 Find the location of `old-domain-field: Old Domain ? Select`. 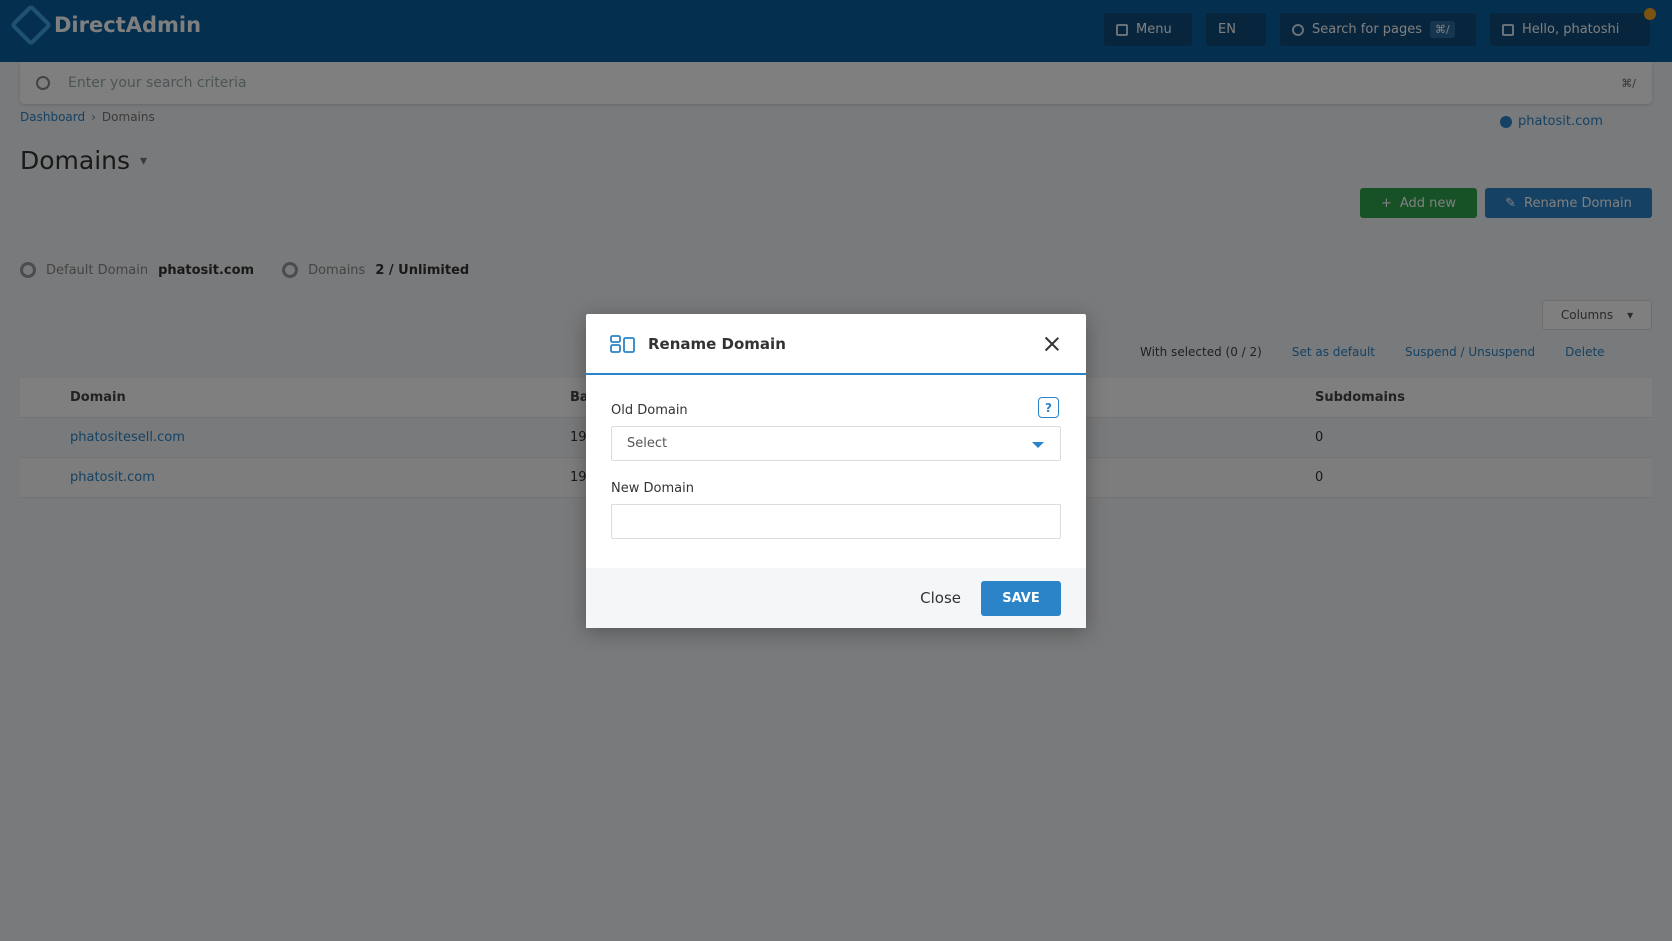

old-domain-field: Old Domain ? Select is located at coordinates (836, 429).